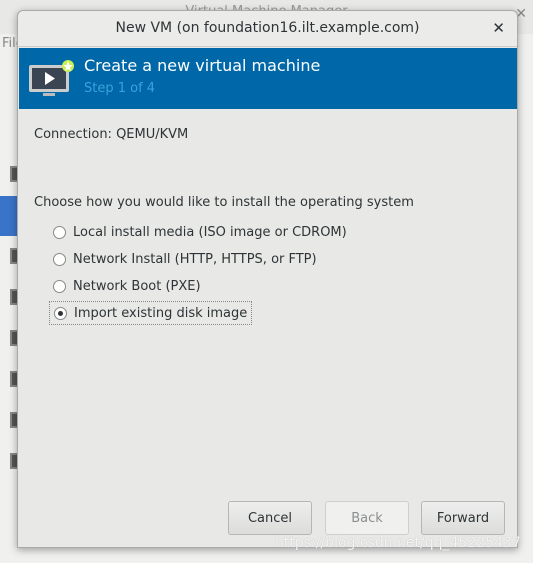 The width and height of the screenshot is (533, 563). What do you see at coordinates (367, 518) in the screenshot?
I see `back-button: Back` at bounding box center [367, 518].